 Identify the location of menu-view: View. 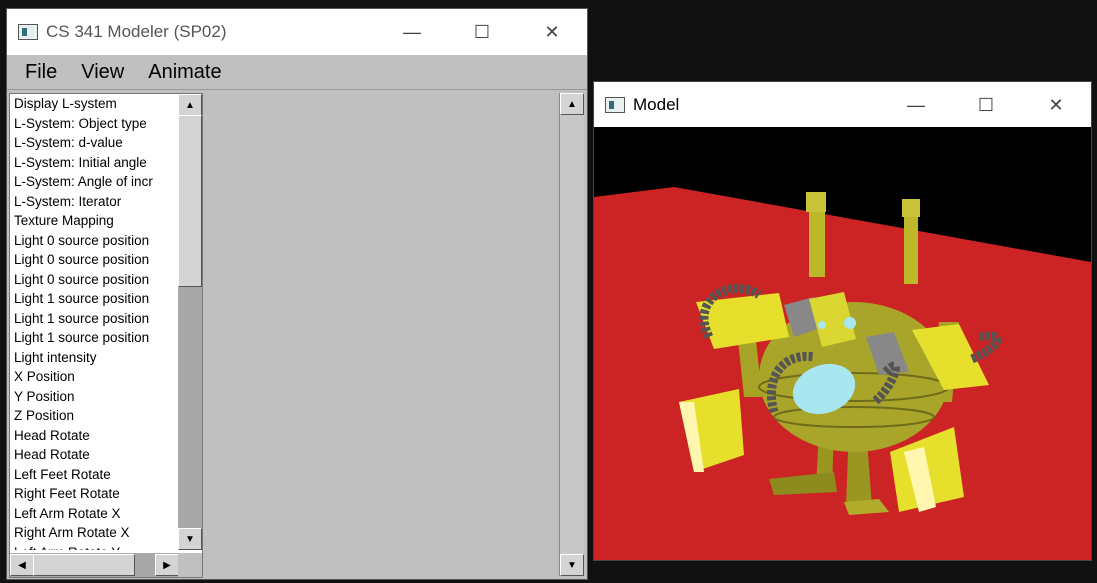
(102, 72).